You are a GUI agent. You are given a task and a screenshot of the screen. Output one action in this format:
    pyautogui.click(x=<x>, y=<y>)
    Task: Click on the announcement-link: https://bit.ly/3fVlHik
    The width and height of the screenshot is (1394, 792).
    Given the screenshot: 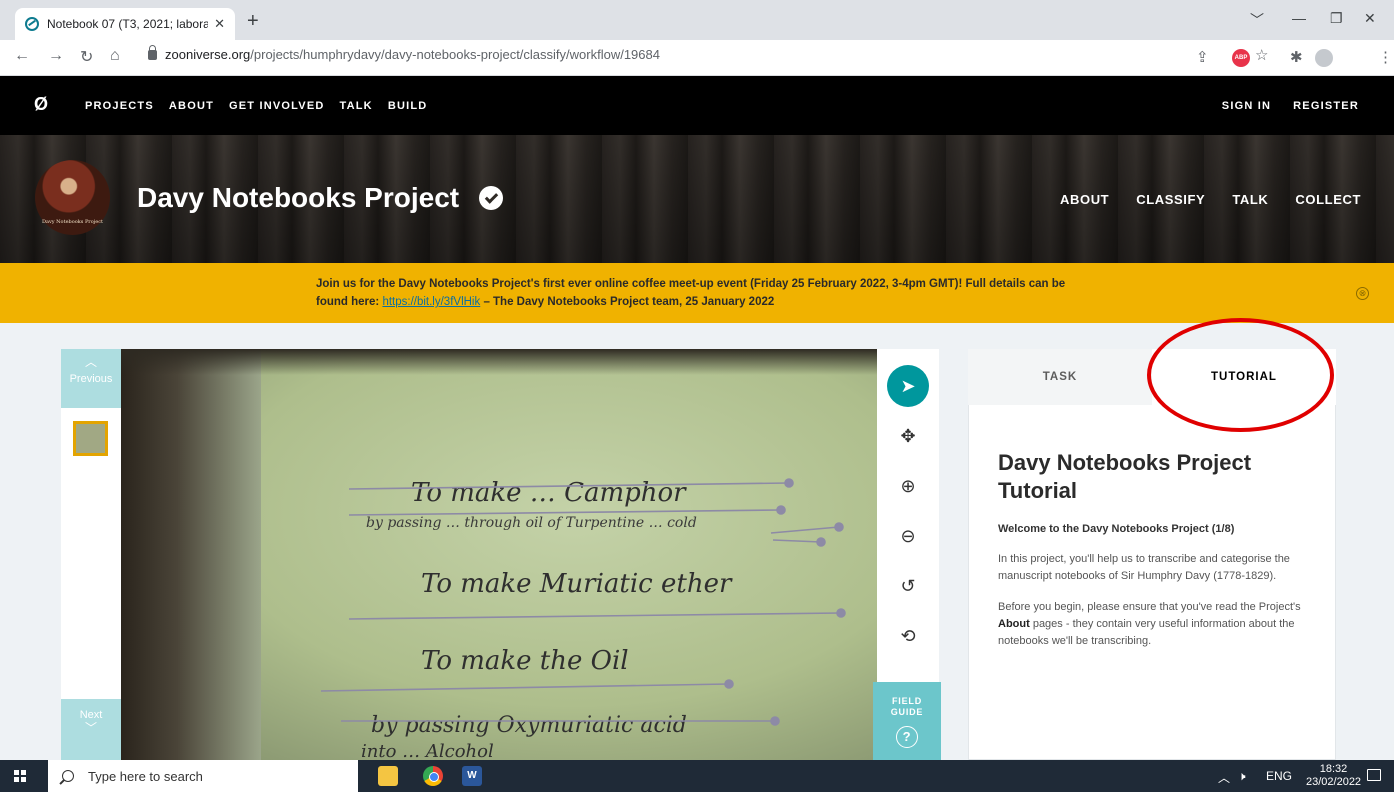 What is the action you would take?
    pyautogui.click(x=431, y=302)
    